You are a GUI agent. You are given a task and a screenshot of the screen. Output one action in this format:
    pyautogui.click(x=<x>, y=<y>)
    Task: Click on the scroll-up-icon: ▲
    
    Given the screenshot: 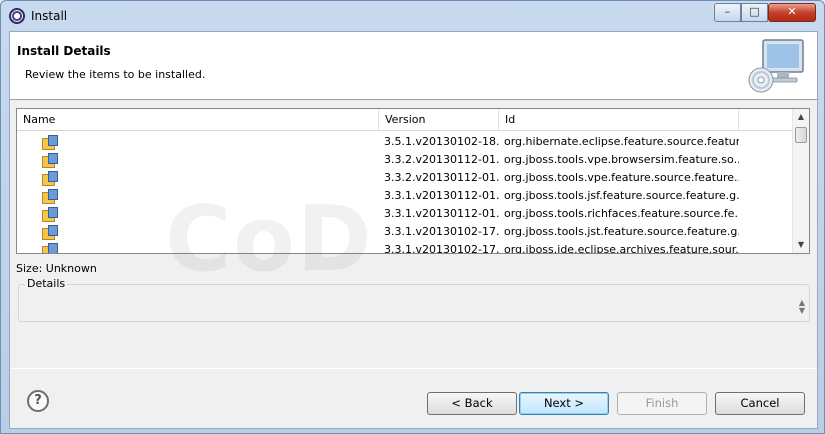 What is the action you would take?
    pyautogui.click(x=801, y=117)
    